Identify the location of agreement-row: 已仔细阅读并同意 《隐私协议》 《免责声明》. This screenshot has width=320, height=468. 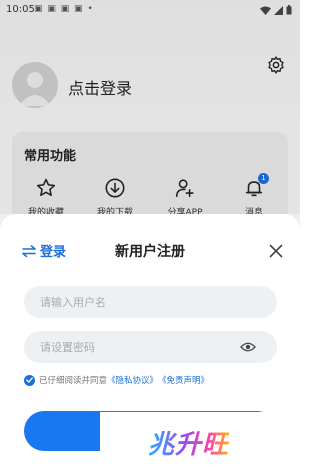
(116, 380).